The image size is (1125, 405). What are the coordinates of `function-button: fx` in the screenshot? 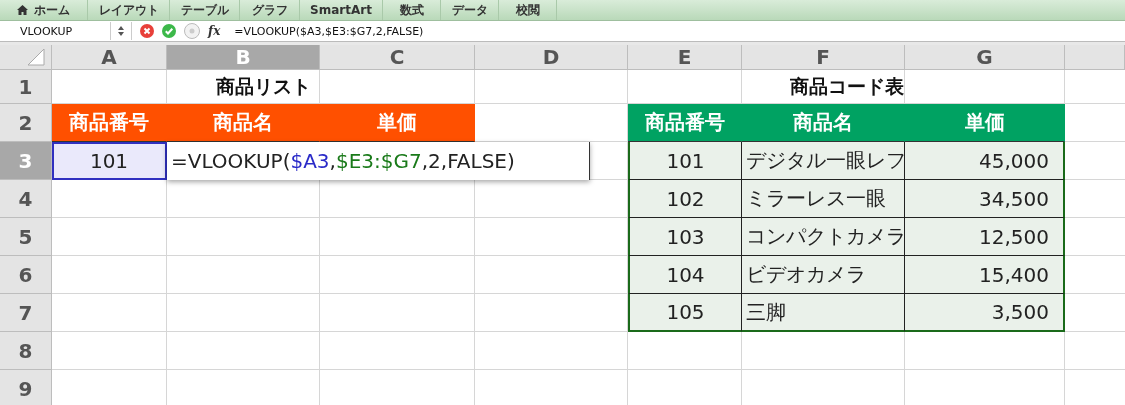 It's located at (214, 31).